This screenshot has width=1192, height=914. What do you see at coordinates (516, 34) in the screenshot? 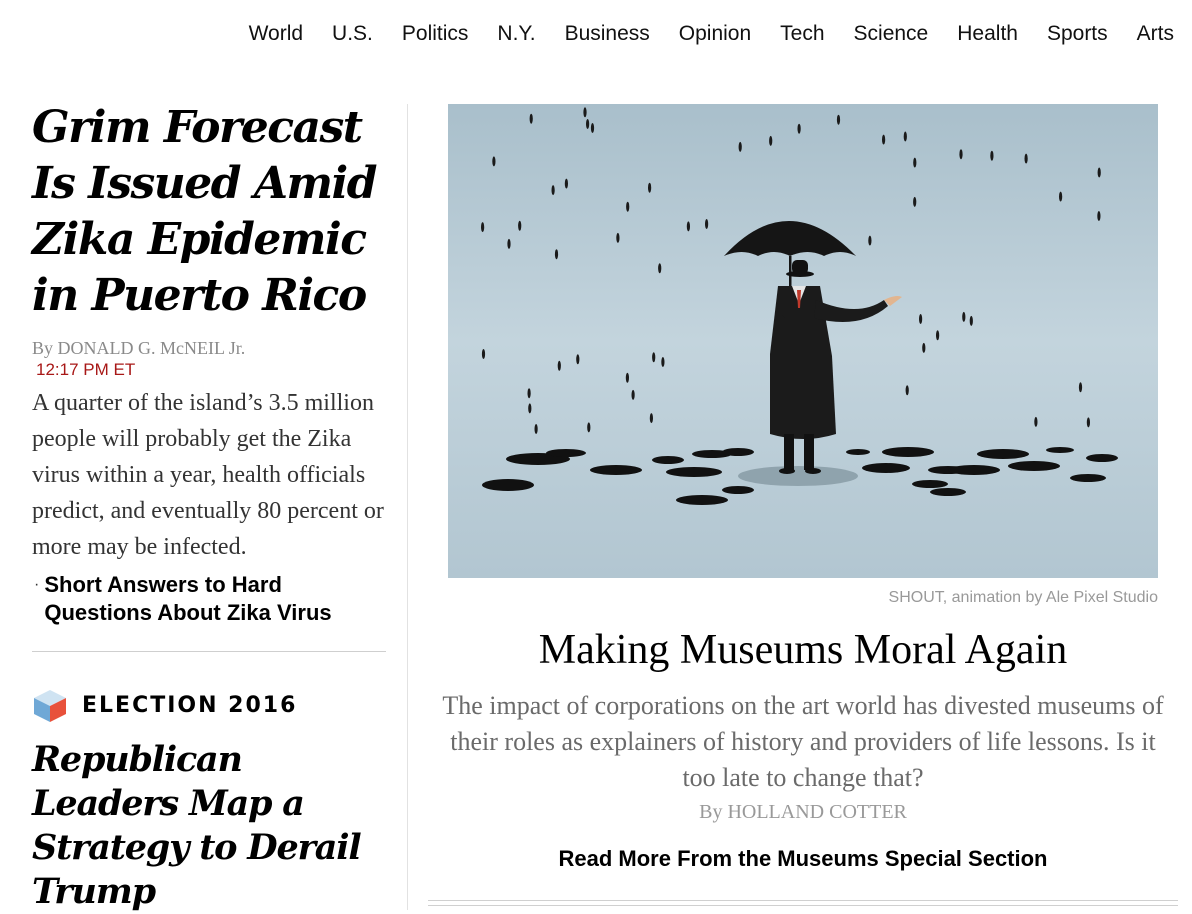
I see `nav-item-ny: N.Y.` at bounding box center [516, 34].